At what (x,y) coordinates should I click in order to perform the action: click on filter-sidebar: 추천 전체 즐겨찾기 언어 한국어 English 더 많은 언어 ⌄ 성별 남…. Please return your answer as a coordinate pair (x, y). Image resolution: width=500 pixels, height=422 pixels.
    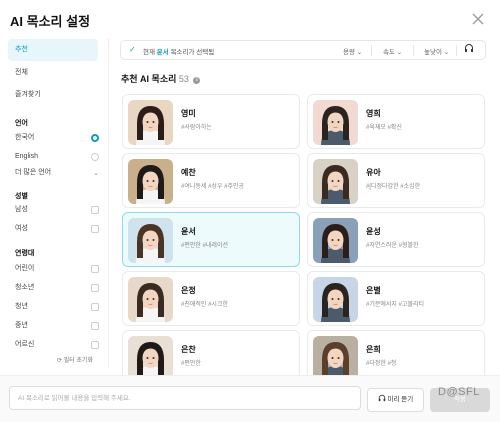
    Looking at the image, I should click on (54, 203).